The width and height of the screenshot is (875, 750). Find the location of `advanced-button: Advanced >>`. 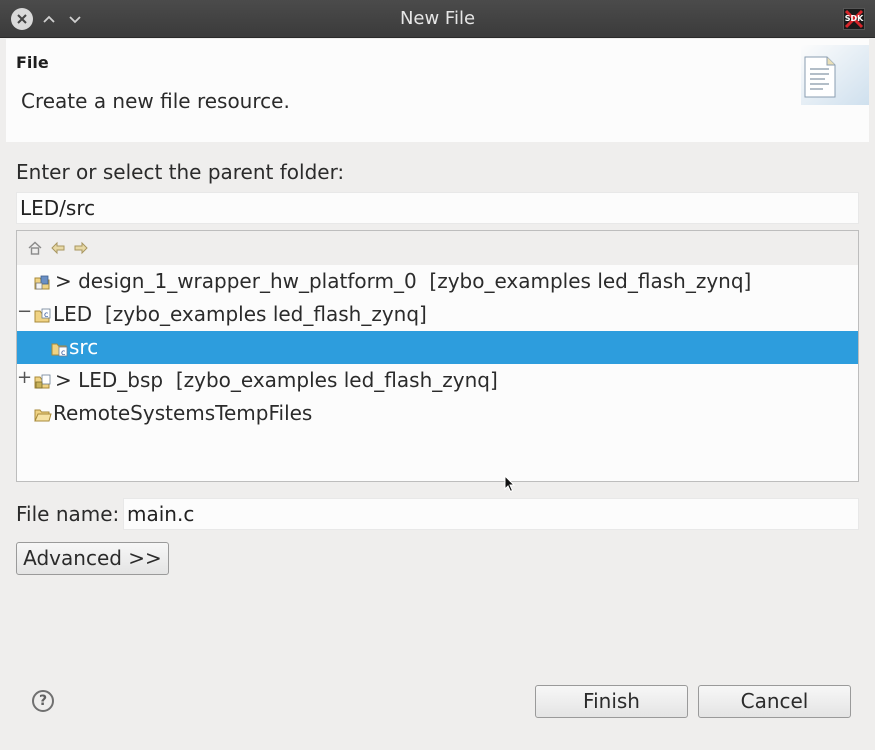

advanced-button: Advanced >> is located at coordinates (92, 558).